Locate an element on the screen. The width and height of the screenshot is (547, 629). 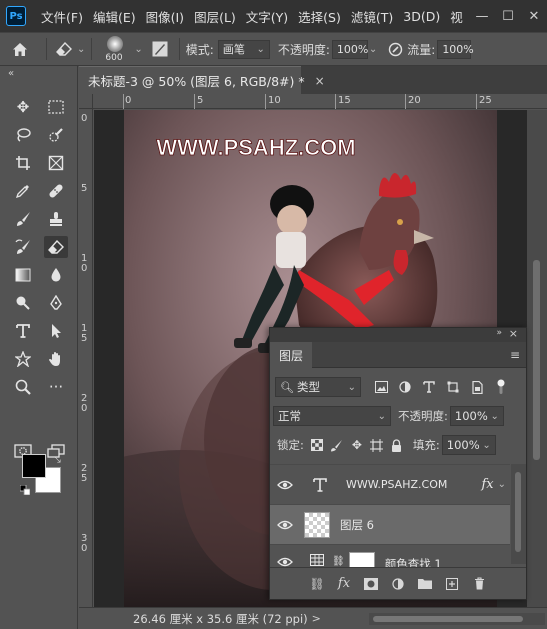
vertical-scrollbar is located at coordinates (537, 358).